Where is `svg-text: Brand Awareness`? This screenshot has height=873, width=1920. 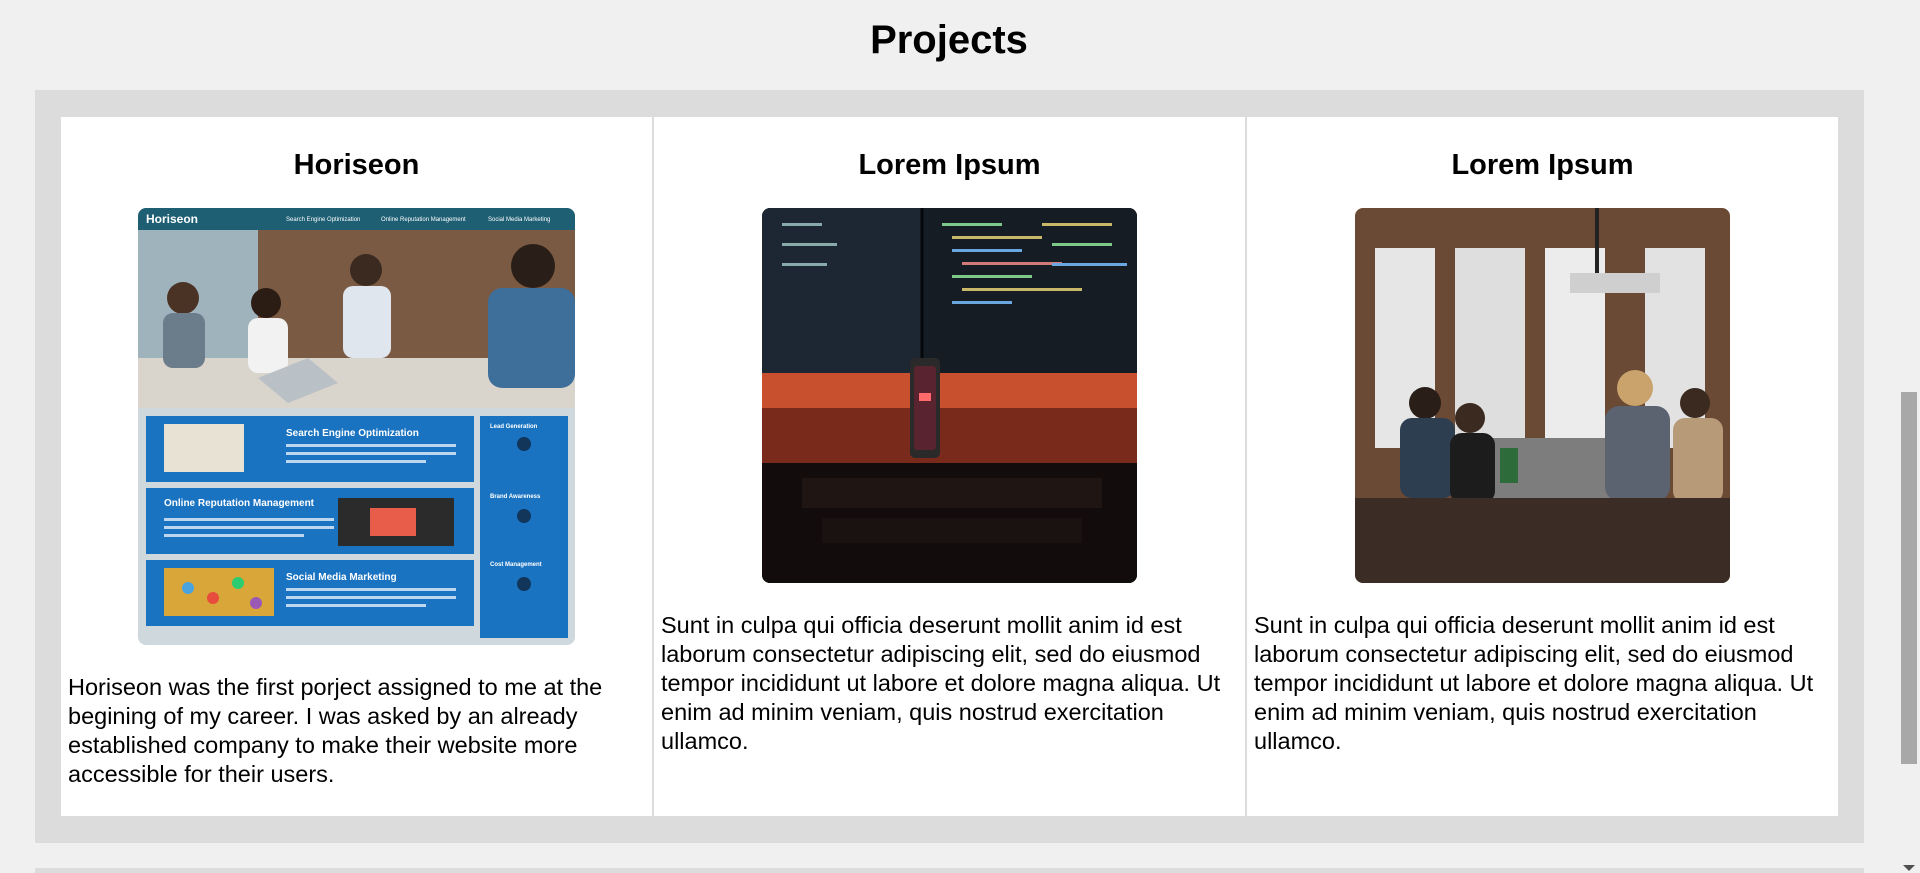 svg-text: Brand Awareness is located at coordinates (515, 497).